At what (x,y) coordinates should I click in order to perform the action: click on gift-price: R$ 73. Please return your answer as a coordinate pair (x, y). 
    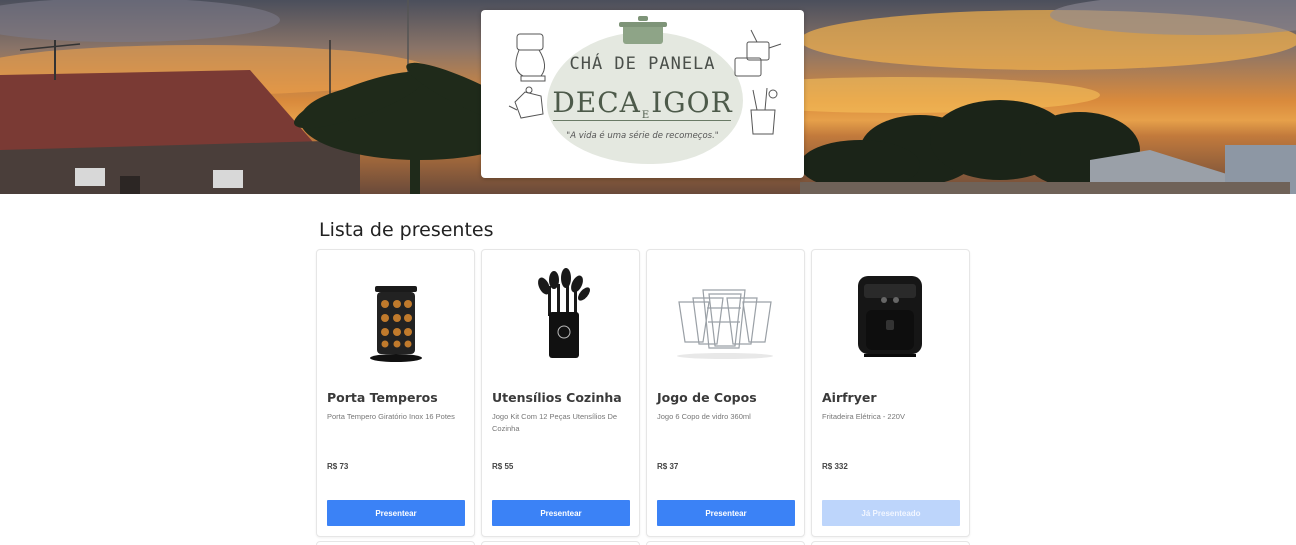
    Looking at the image, I should click on (338, 466).